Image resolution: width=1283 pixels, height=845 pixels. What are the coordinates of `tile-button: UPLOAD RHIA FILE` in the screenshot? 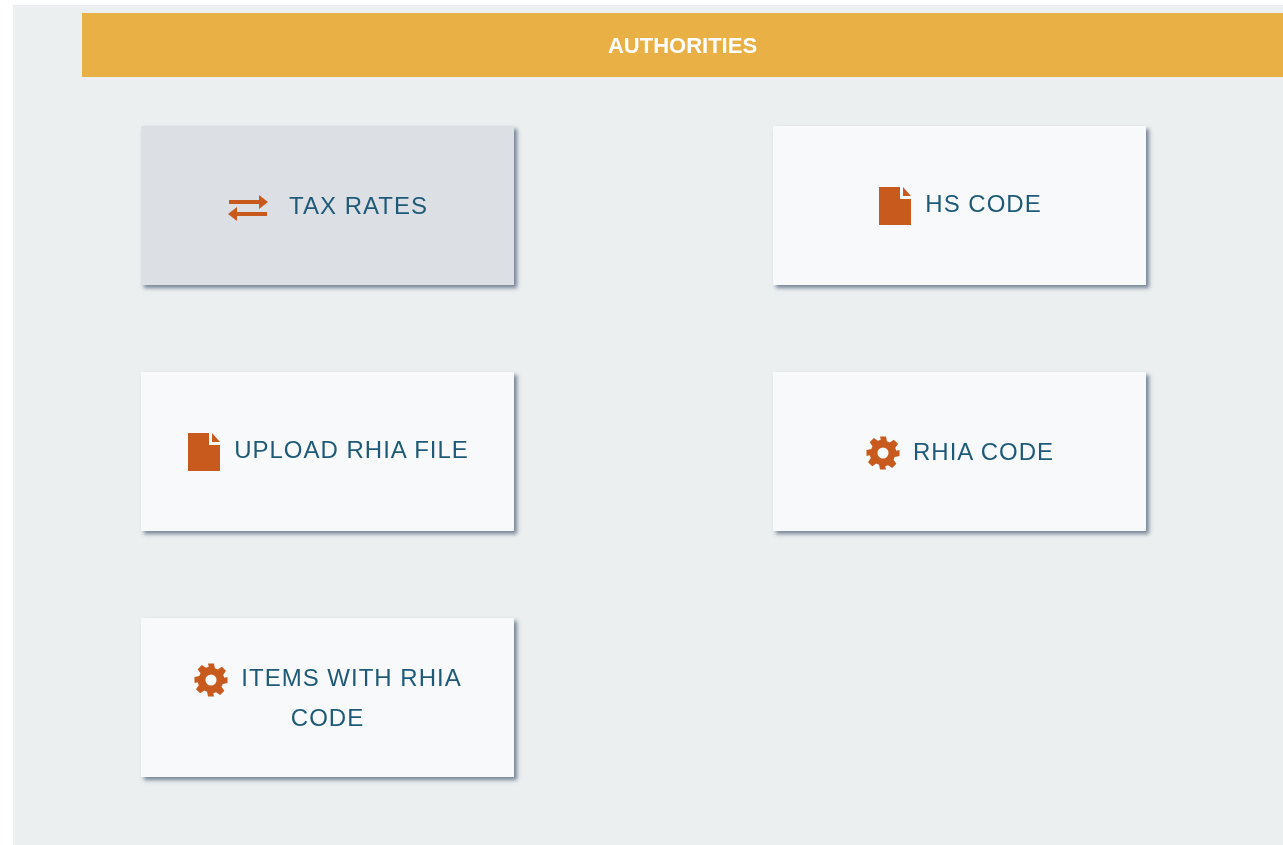 It's located at (327, 451).